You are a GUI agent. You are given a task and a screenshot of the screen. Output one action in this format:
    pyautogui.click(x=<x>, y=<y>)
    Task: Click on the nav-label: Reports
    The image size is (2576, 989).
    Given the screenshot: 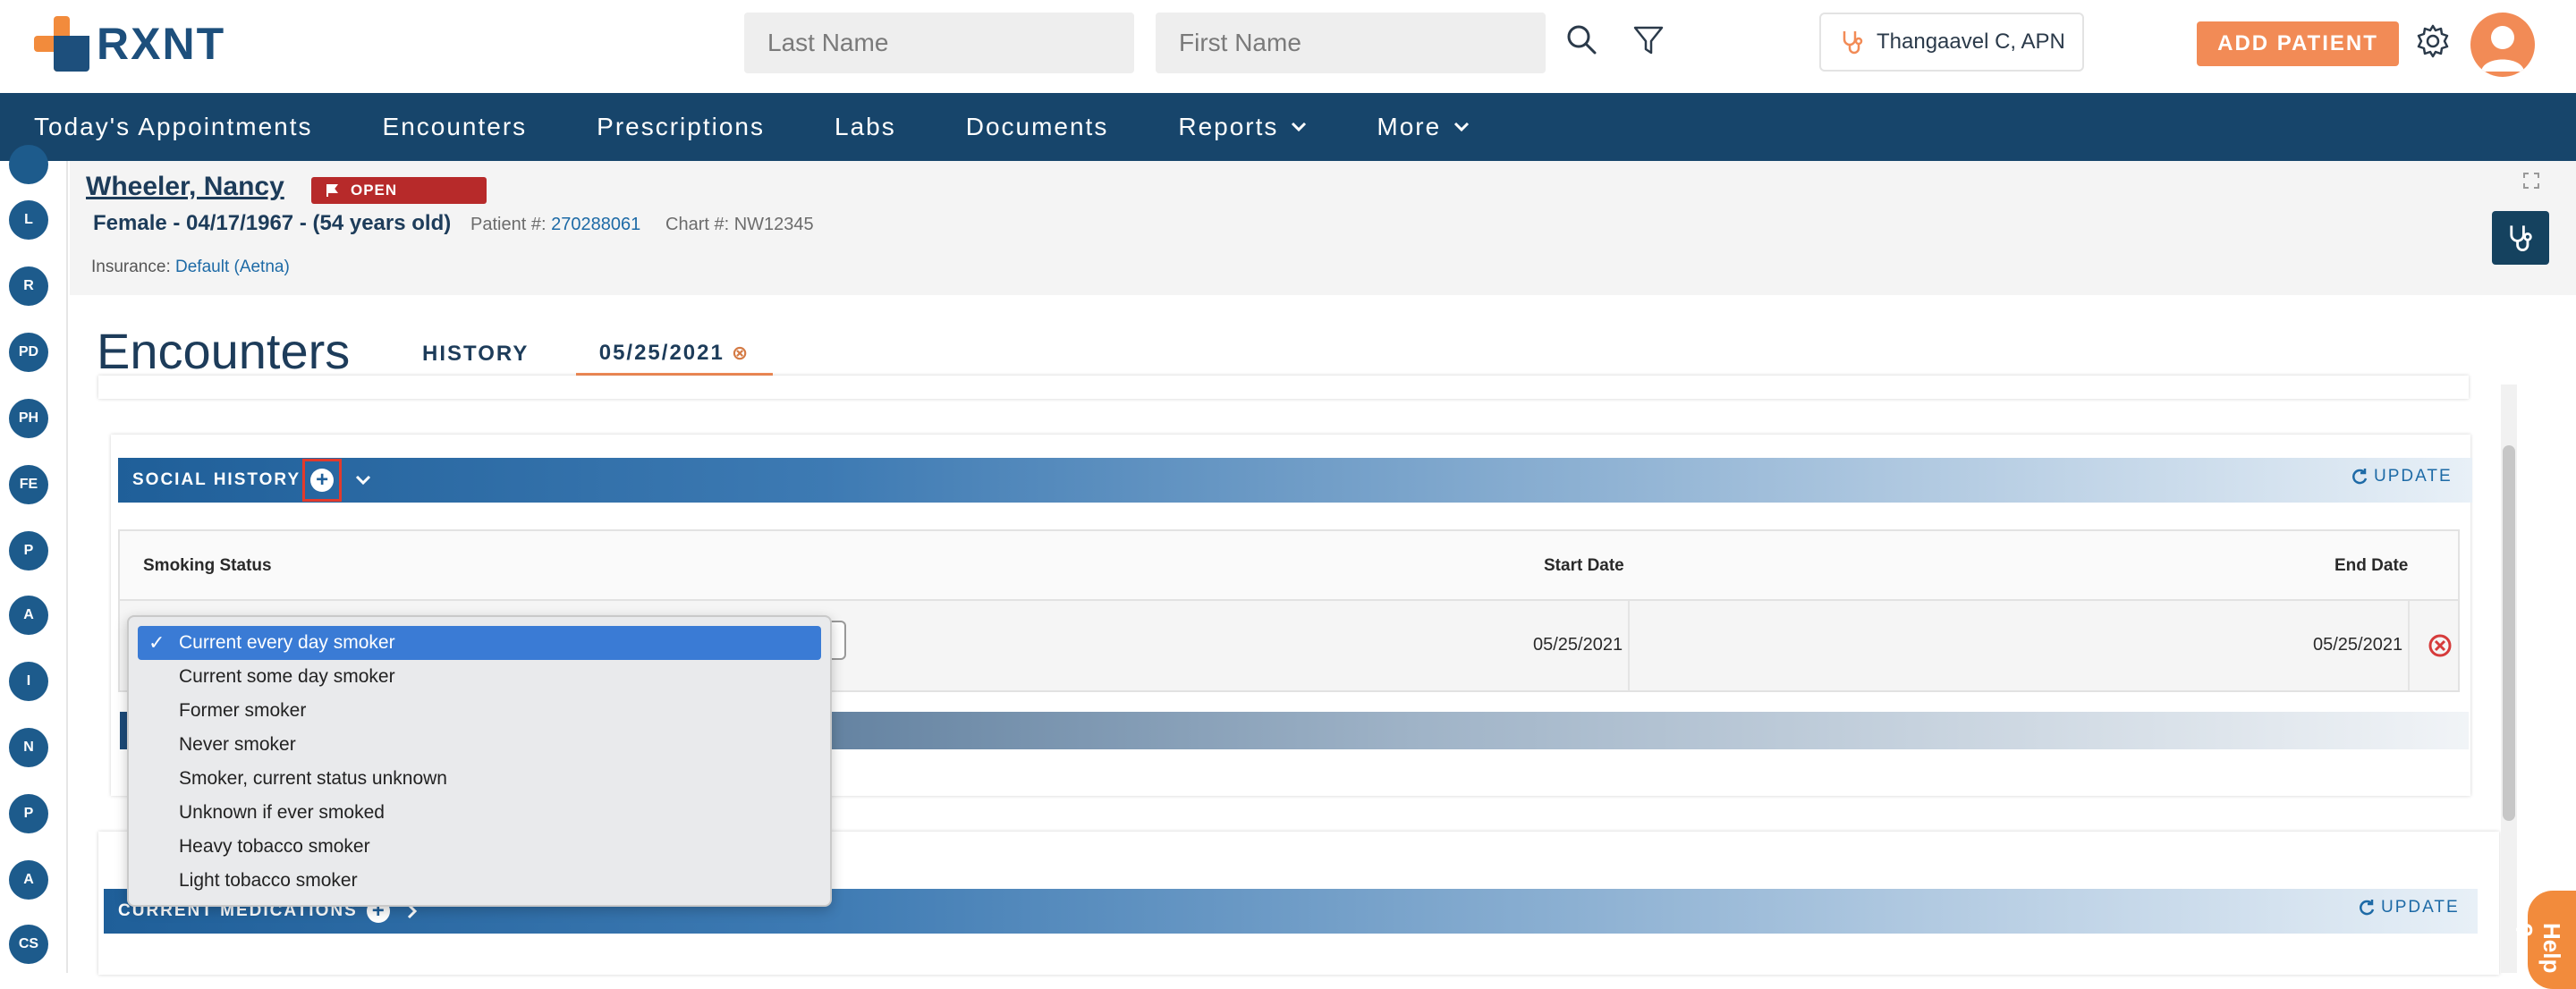 What is the action you would take?
    pyautogui.click(x=1228, y=126)
    